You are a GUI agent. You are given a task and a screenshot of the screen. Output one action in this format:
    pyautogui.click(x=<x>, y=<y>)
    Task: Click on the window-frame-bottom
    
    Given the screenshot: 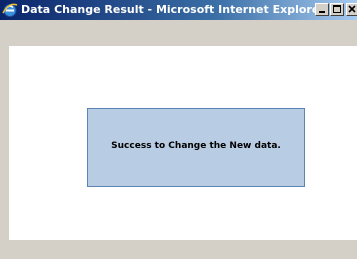 What is the action you would take?
    pyautogui.click(x=178, y=249)
    